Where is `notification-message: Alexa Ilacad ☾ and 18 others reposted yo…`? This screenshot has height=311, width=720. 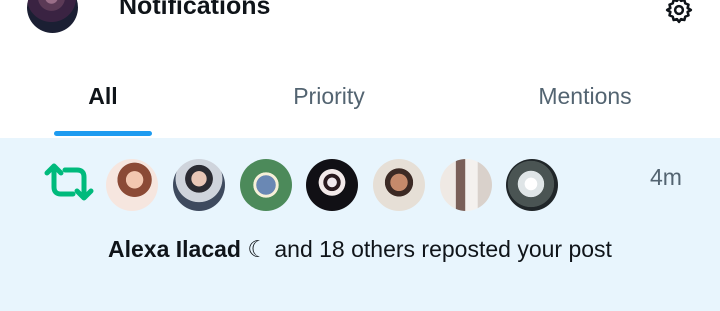
notification-message: Alexa Ilacad ☾ and 18 others reposted yo… is located at coordinates (378, 249).